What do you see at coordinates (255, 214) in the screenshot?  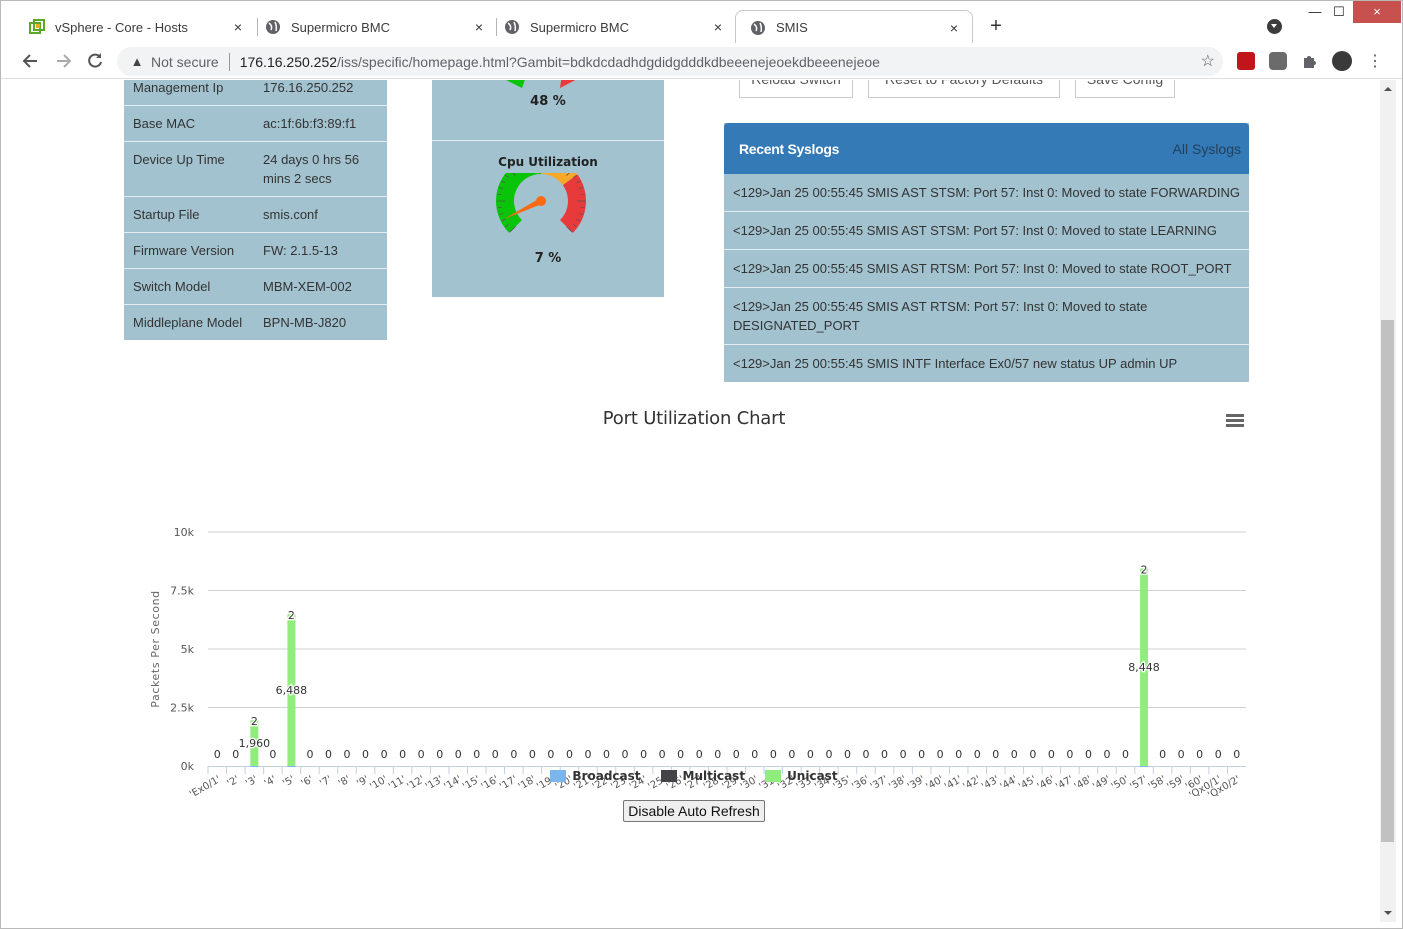 I see `device-info-row: Startup File smis.conf` at bounding box center [255, 214].